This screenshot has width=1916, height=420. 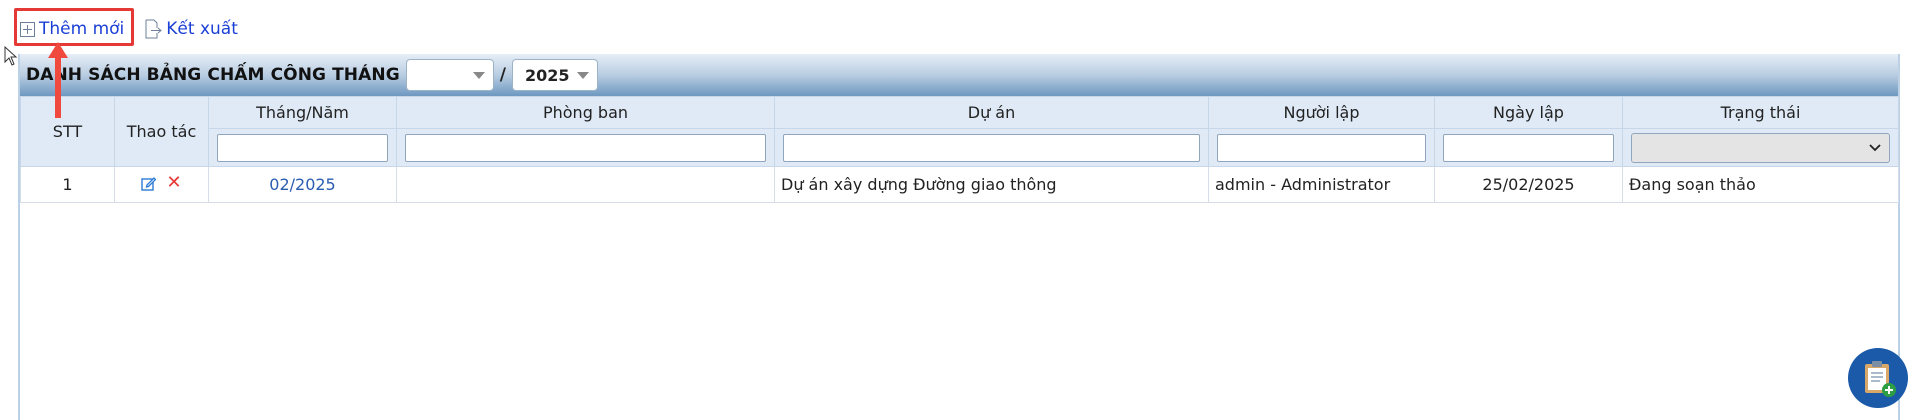 I want to click on col-header-created-date: Ngày lập, so click(x=1528, y=112).